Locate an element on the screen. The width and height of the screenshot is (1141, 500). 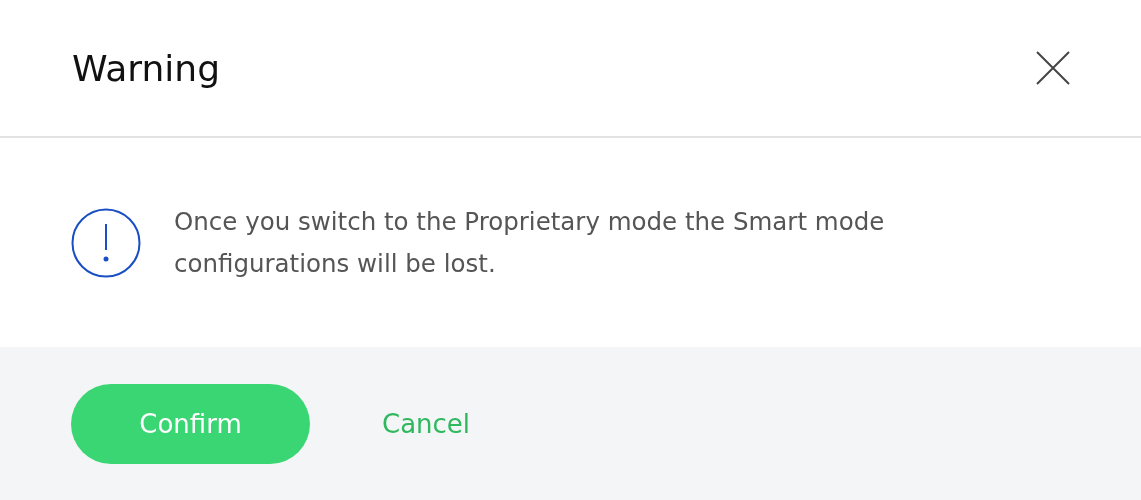
dialog-title: Warning is located at coordinates (146, 68).